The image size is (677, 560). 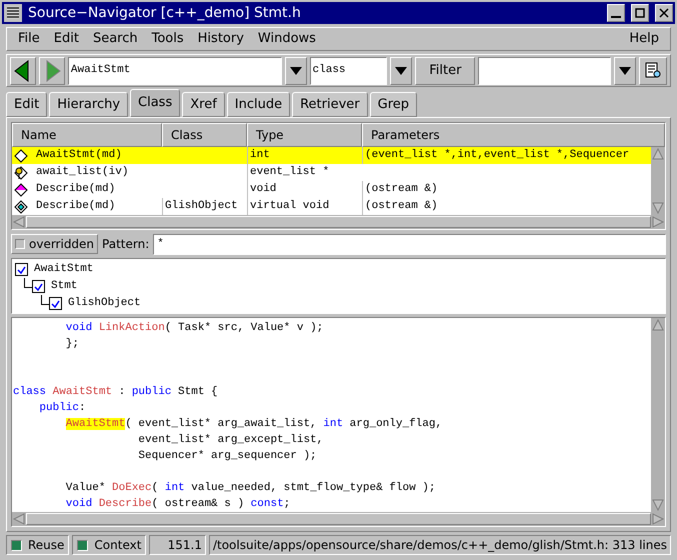 I want to click on forward-button, so click(x=51, y=70).